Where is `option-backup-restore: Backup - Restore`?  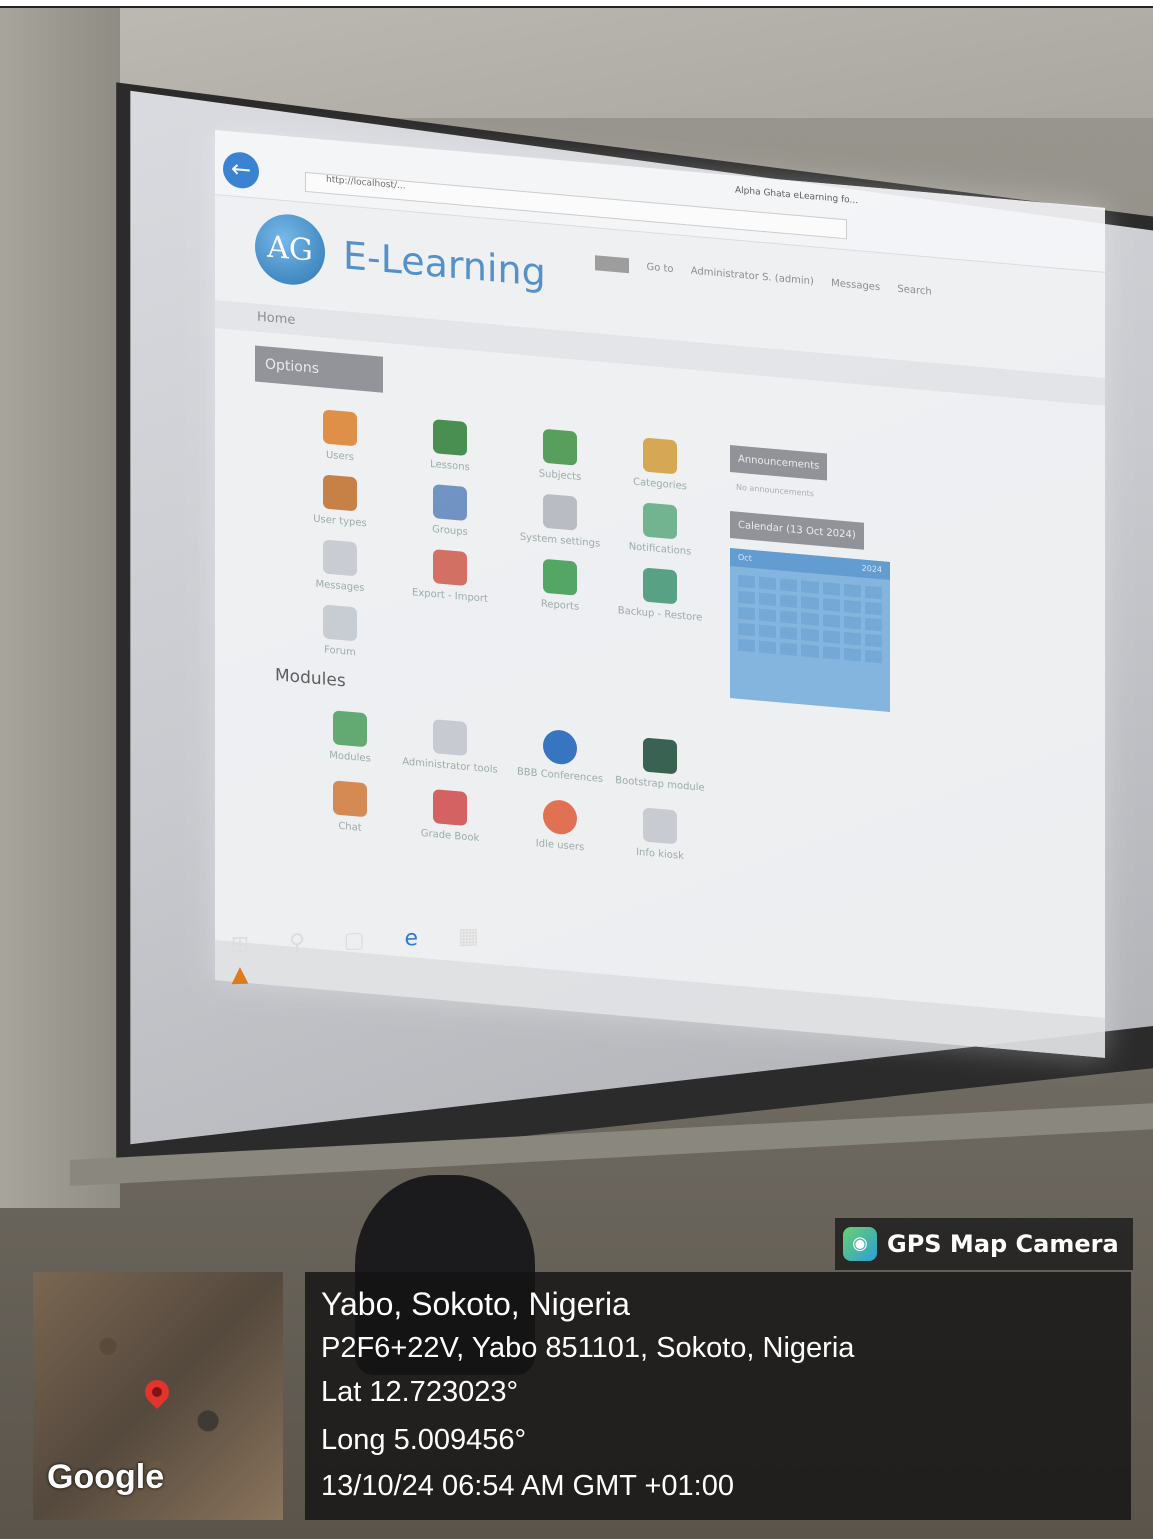
option-backup-restore: Backup - Restore is located at coordinates (660, 594).